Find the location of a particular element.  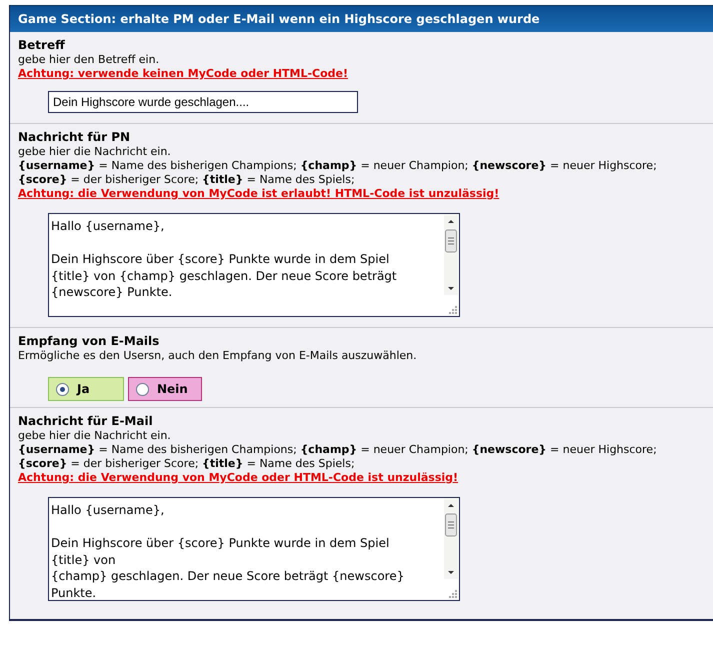

setting-description: Ermögliche es den Usersn, auch den Empfang von E-Mails auszuwählen. is located at coordinates (218, 356).